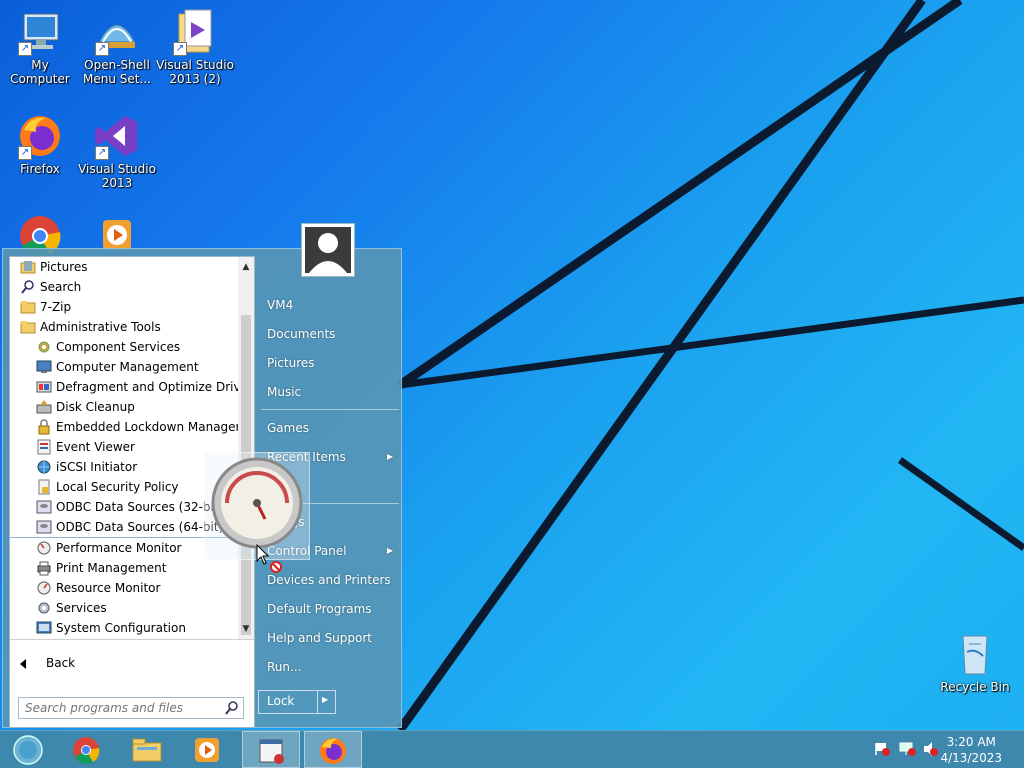  I want to click on user-picture, so click(328, 250).